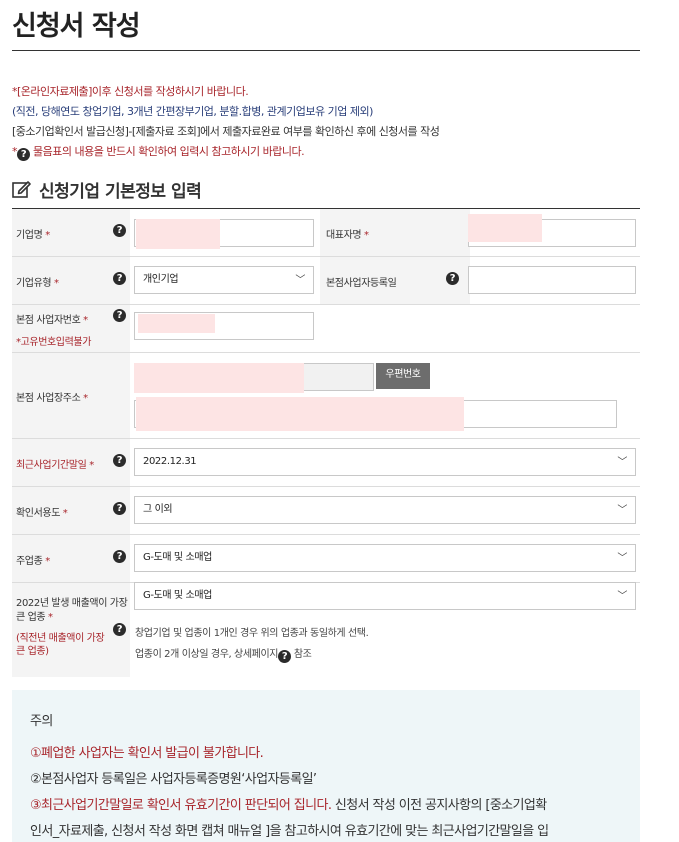 The height and width of the screenshot is (842, 679). Describe the element at coordinates (37, 283) in the screenshot. I see `company-type-label: 기업유형 *` at that location.